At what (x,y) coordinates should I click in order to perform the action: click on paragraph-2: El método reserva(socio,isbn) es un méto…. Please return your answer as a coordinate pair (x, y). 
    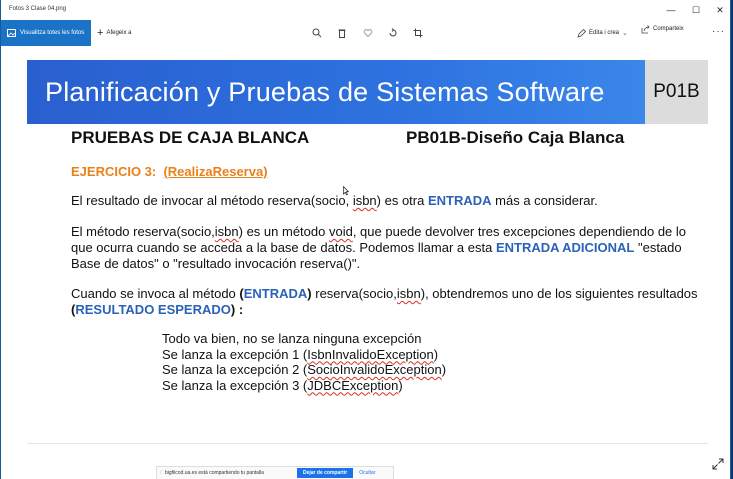
    Looking at the image, I should click on (386, 248).